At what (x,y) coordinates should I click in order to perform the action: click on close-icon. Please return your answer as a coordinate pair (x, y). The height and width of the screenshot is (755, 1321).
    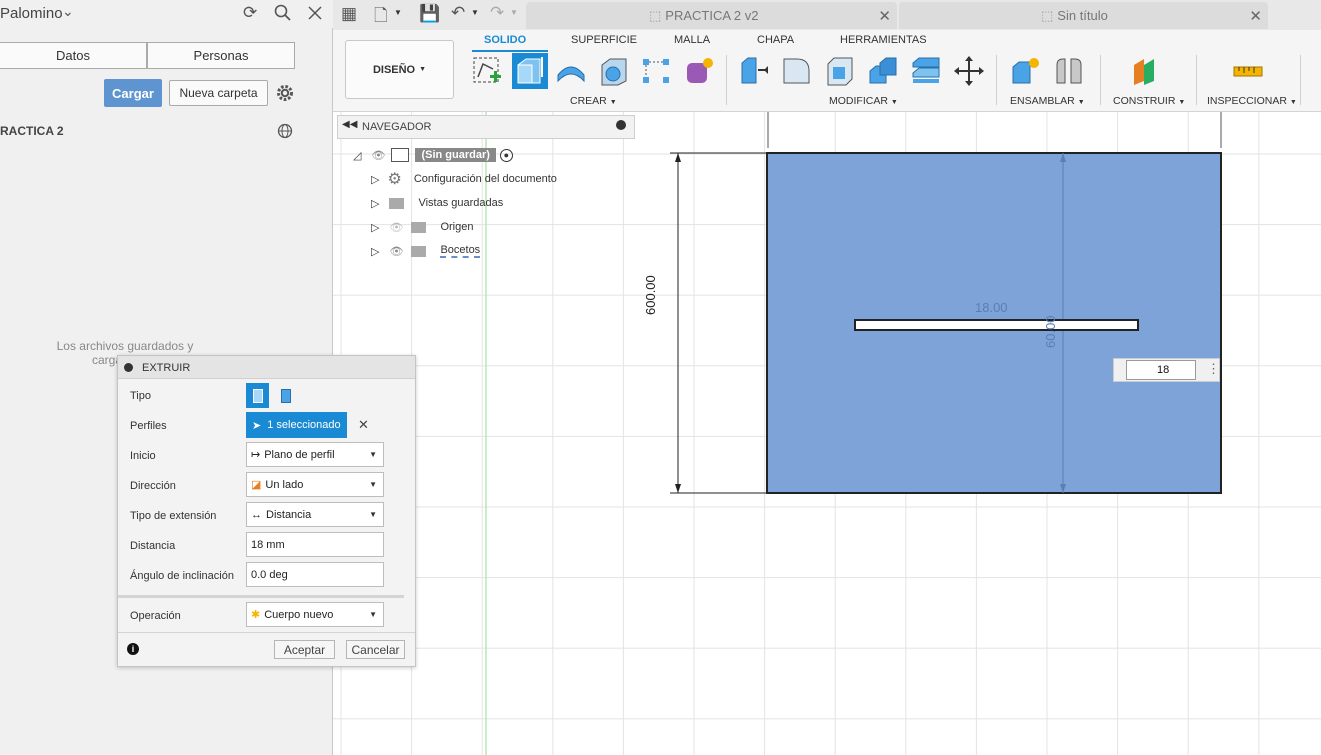
    Looking at the image, I should click on (315, 13).